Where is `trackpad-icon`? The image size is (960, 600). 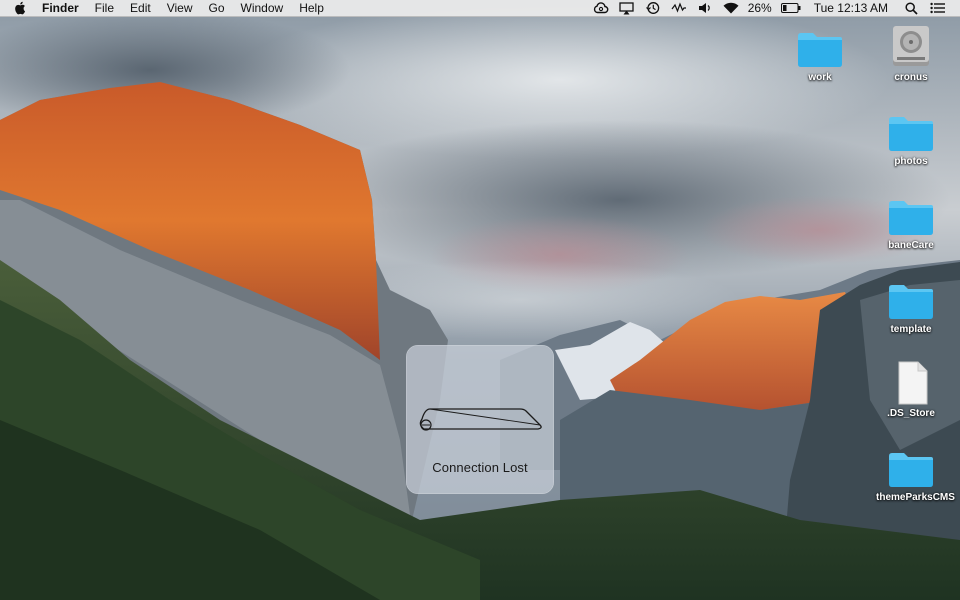 trackpad-icon is located at coordinates (480, 419).